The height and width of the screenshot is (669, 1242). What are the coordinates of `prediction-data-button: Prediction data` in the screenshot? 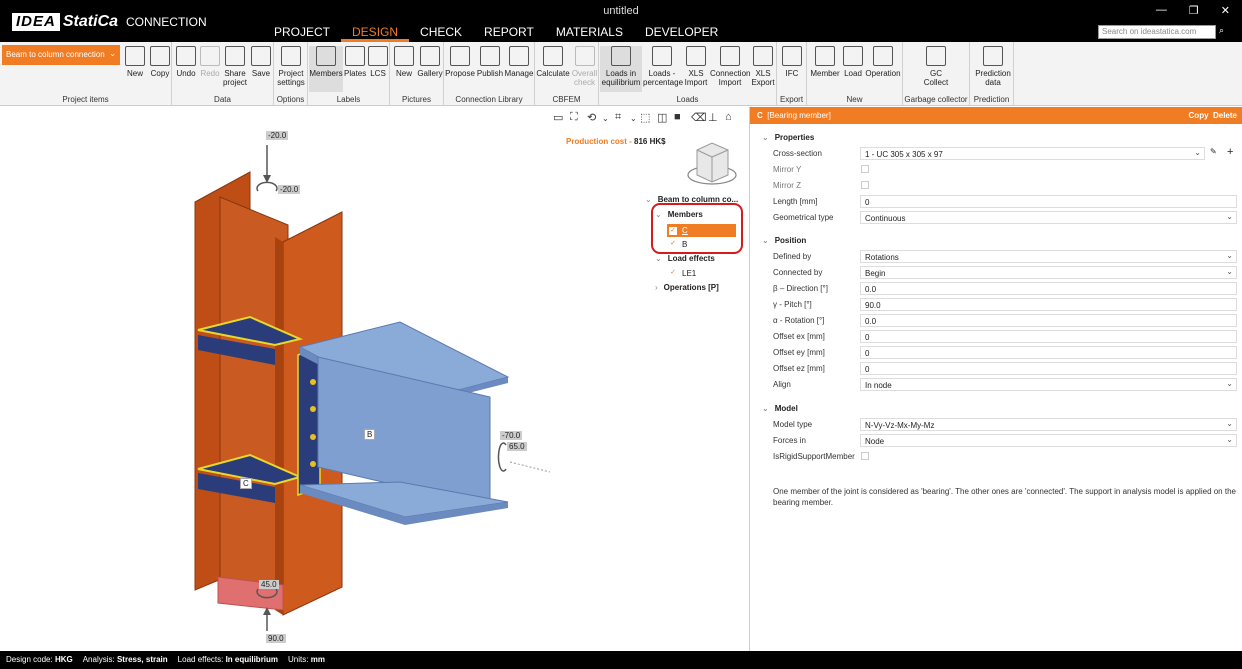 It's located at (993, 66).